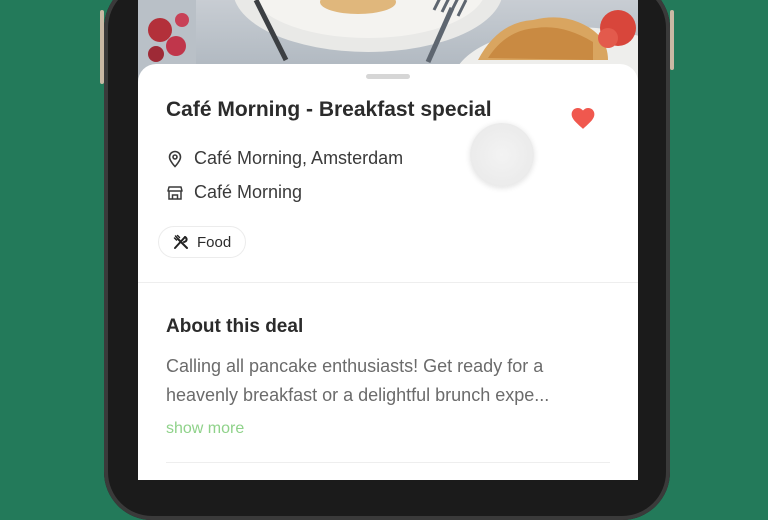  I want to click on touch-indicator, so click(502, 155).